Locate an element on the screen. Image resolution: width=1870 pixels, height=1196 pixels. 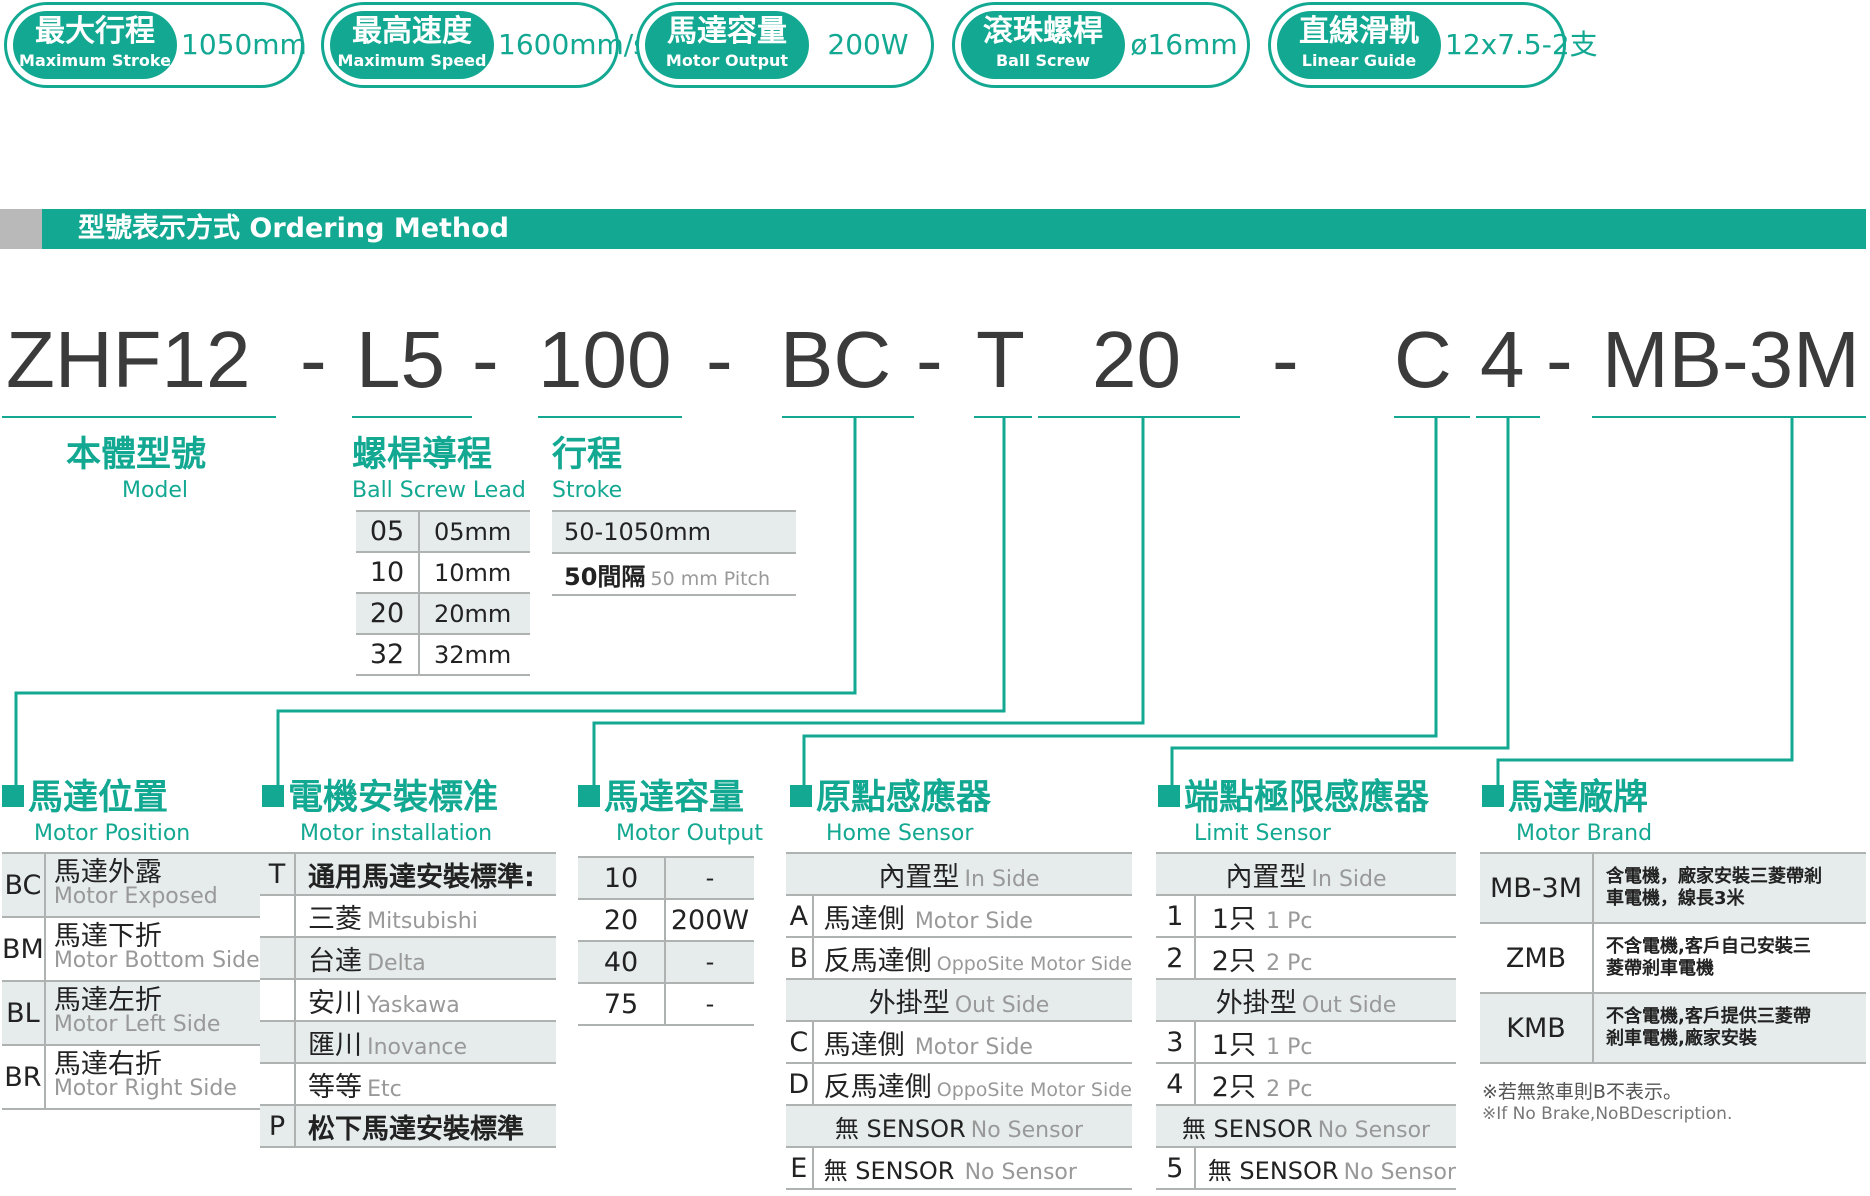
table-row: 20 20mm is located at coordinates (443, 614).